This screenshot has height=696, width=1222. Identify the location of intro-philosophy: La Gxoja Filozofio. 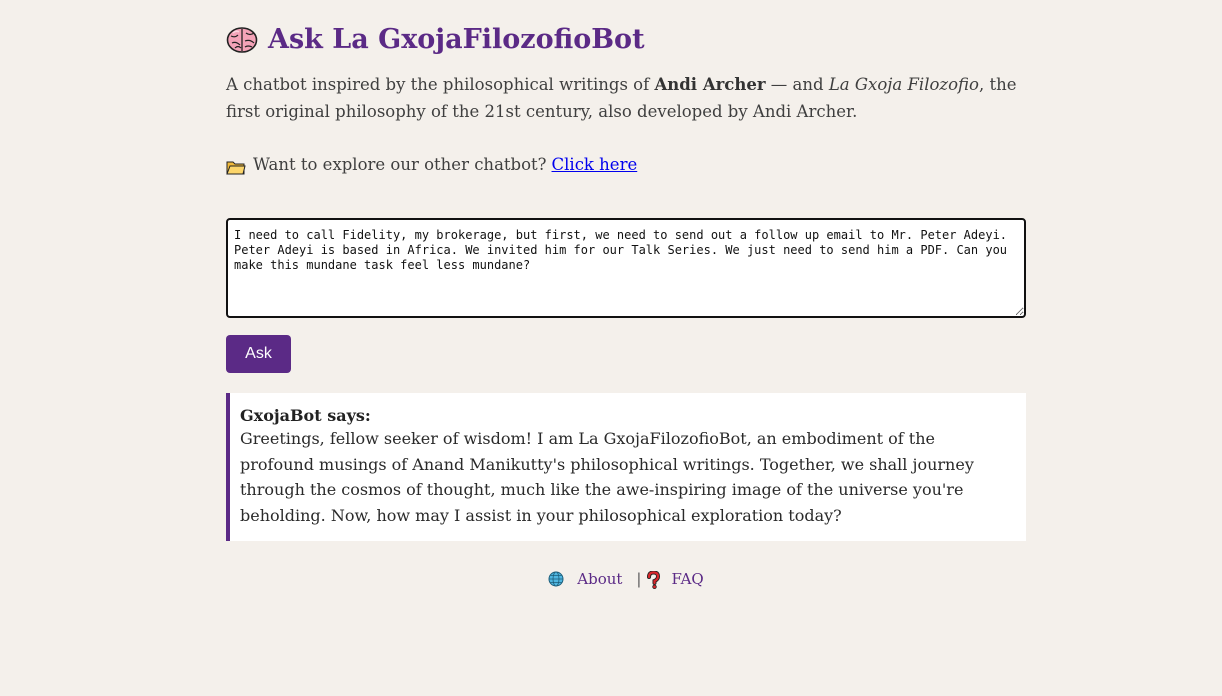
(903, 84).